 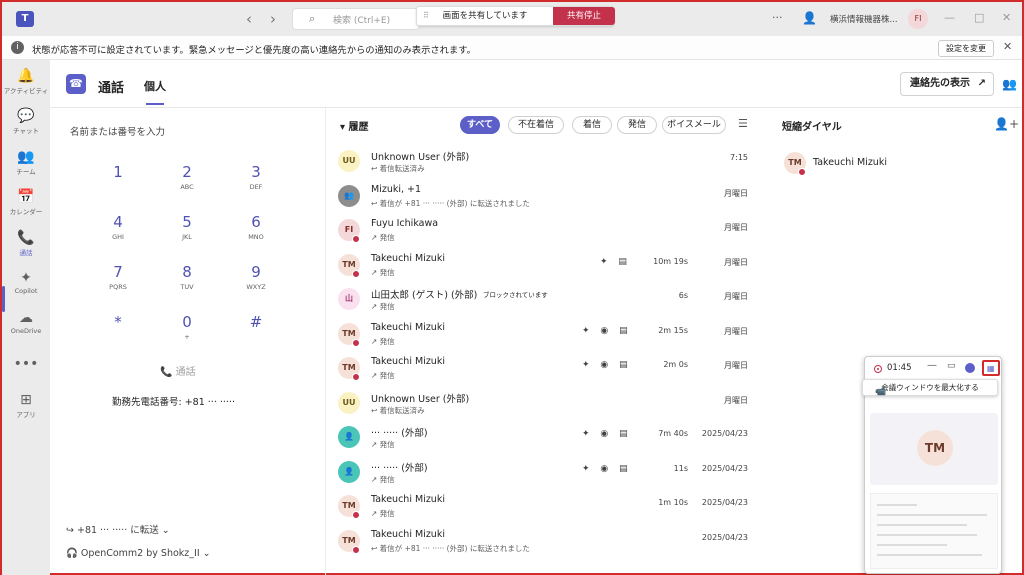 What do you see at coordinates (724, 537) in the screenshot?
I see `call-date: 2025/04/23` at bounding box center [724, 537].